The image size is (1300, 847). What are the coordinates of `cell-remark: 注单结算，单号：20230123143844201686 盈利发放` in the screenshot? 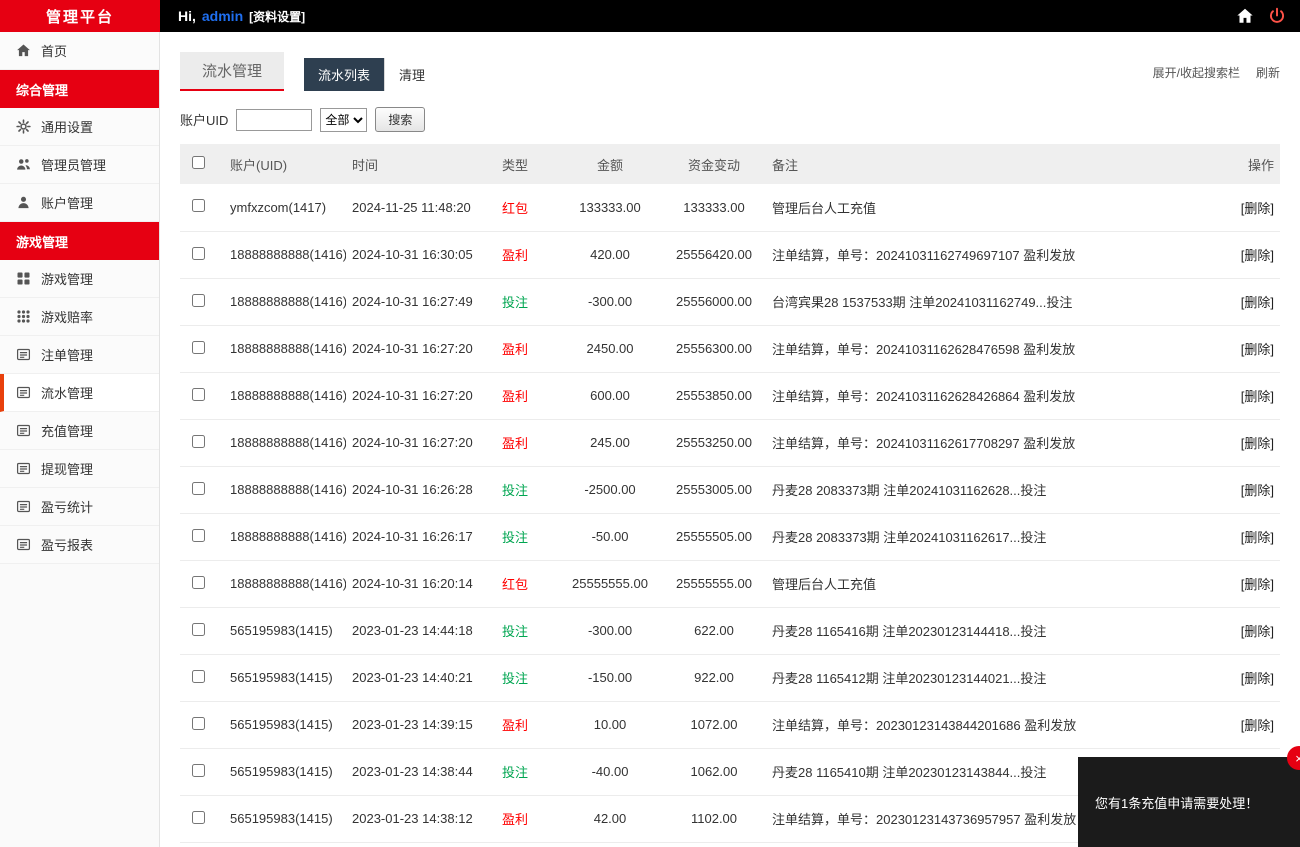 It's located at (924, 725).